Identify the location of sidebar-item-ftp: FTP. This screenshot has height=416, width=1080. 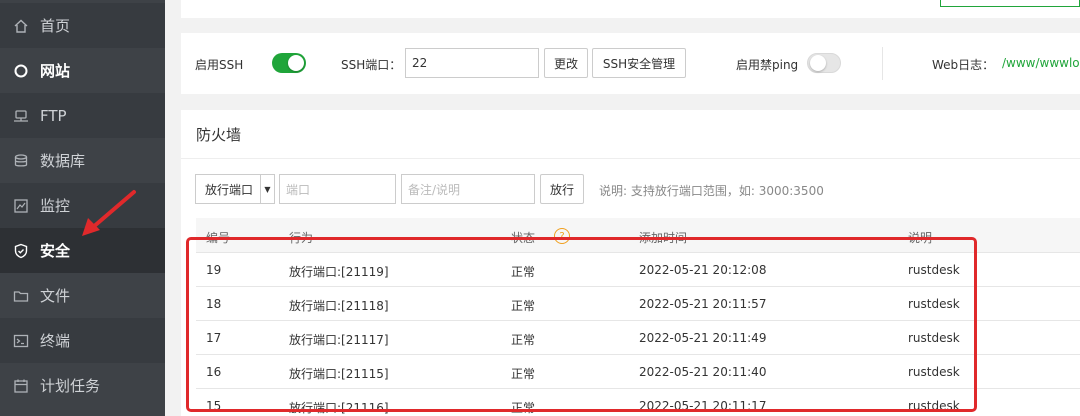
(82, 115).